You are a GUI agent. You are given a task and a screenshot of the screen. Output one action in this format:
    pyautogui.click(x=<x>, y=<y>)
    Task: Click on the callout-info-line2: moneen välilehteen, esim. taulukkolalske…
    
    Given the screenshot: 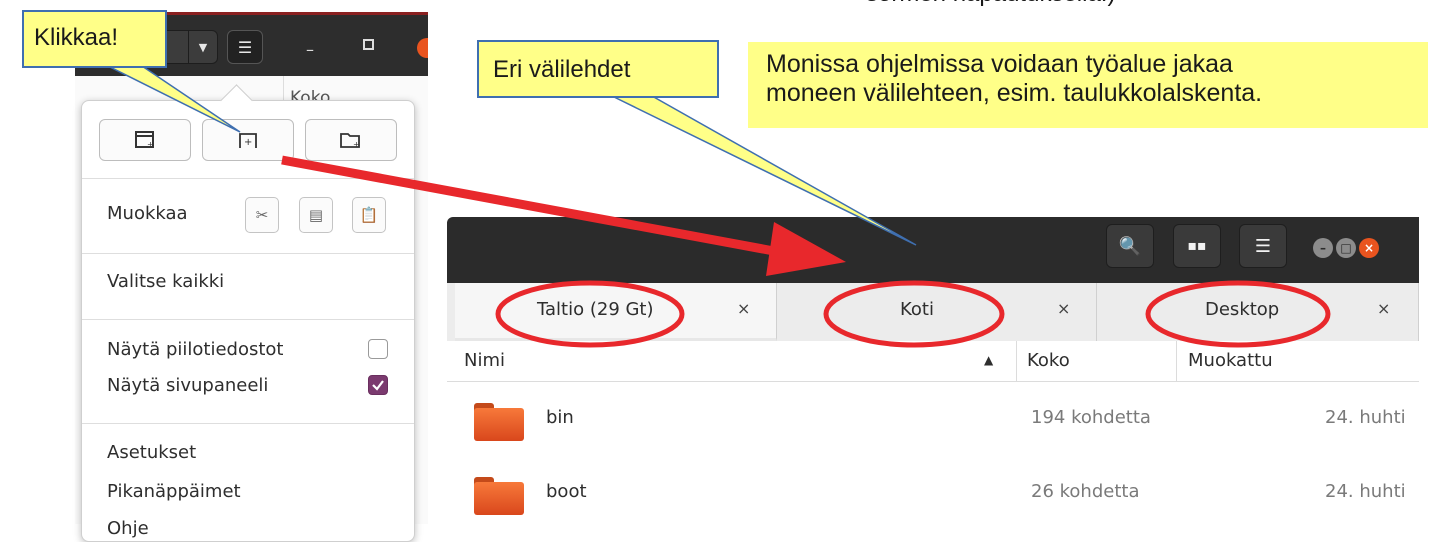 What is the action you would take?
    pyautogui.click(x=1014, y=93)
    